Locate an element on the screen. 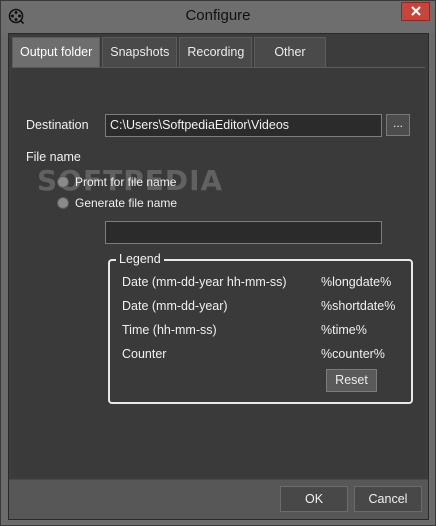  file-name-label: File name is located at coordinates (53, 157).